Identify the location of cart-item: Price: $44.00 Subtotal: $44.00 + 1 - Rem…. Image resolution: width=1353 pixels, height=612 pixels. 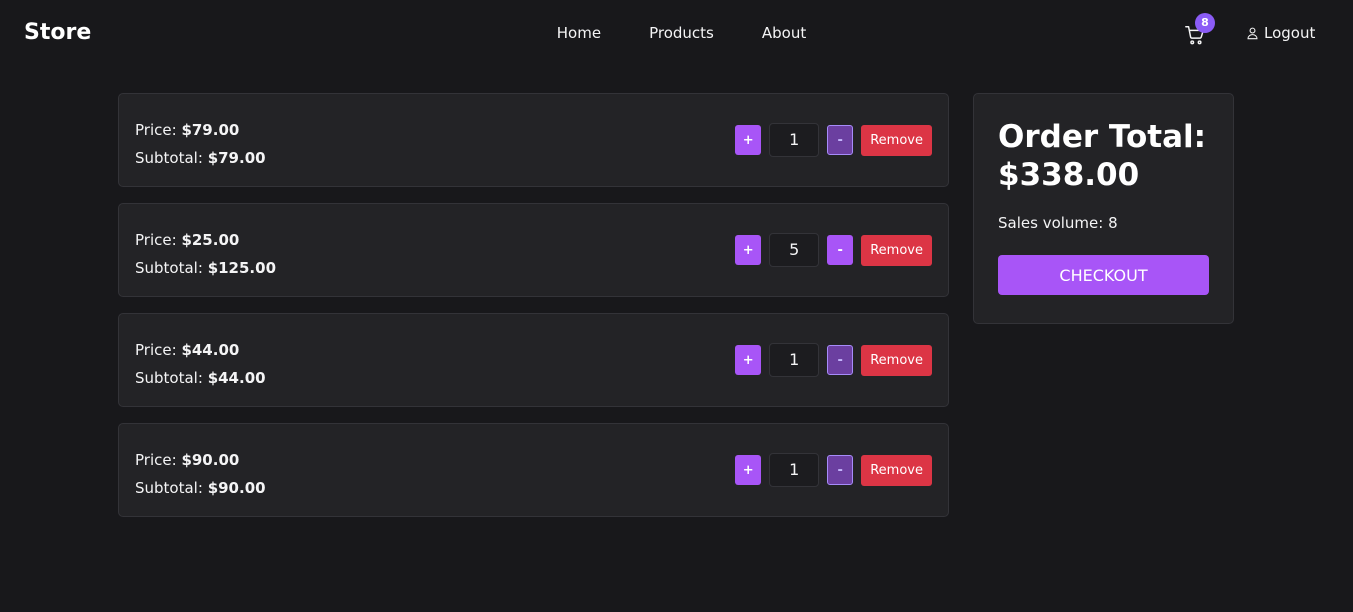
(533, 360).